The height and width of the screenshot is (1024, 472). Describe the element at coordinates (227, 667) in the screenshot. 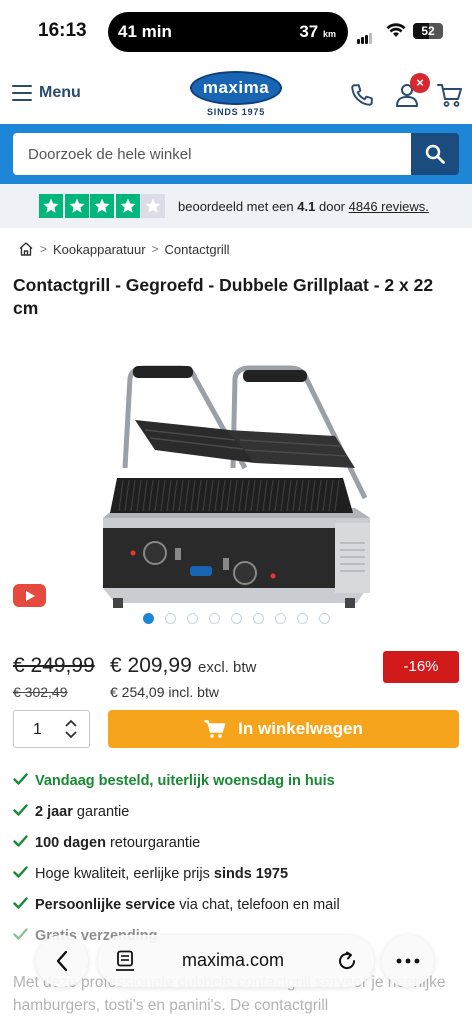

I see `price-vat-suffix: excl. btw` at that location.